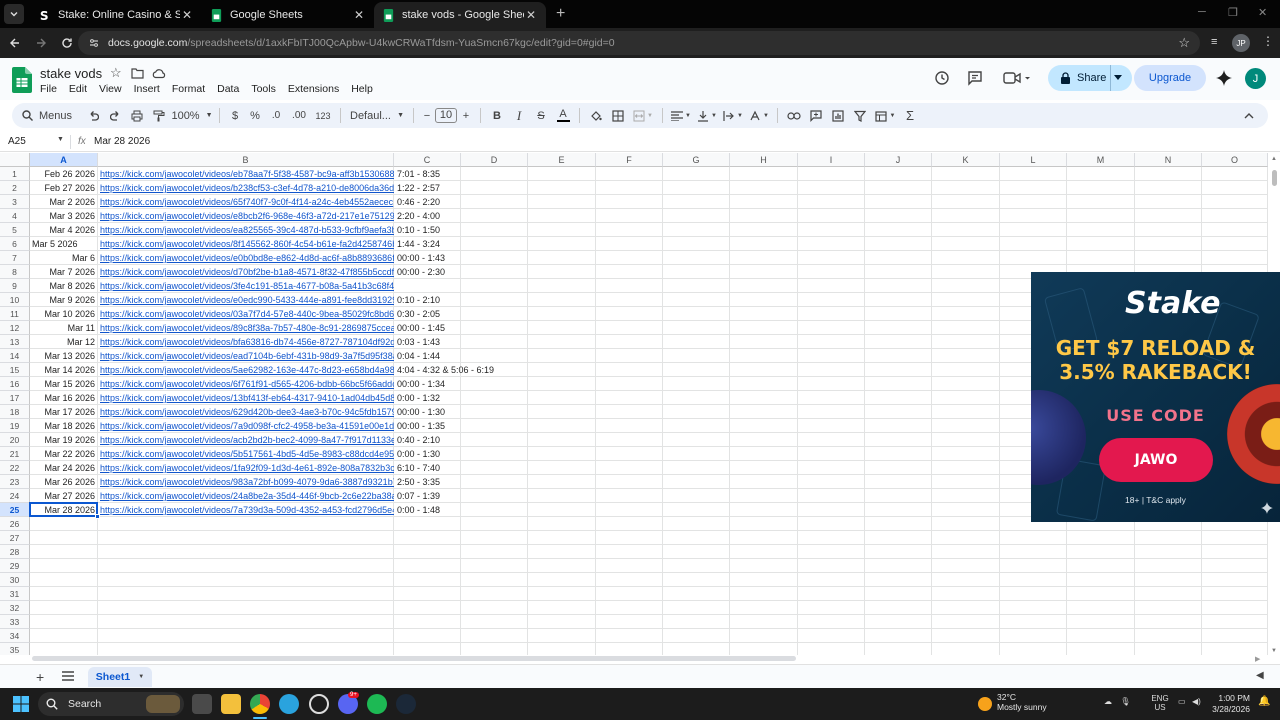 Image resolution: width=1280 pixels, height=720 pixels. What do you see at coordinates (15, 300) in the screenshot?
I see `row-header-10: 10` at bounding box center [15, 300].